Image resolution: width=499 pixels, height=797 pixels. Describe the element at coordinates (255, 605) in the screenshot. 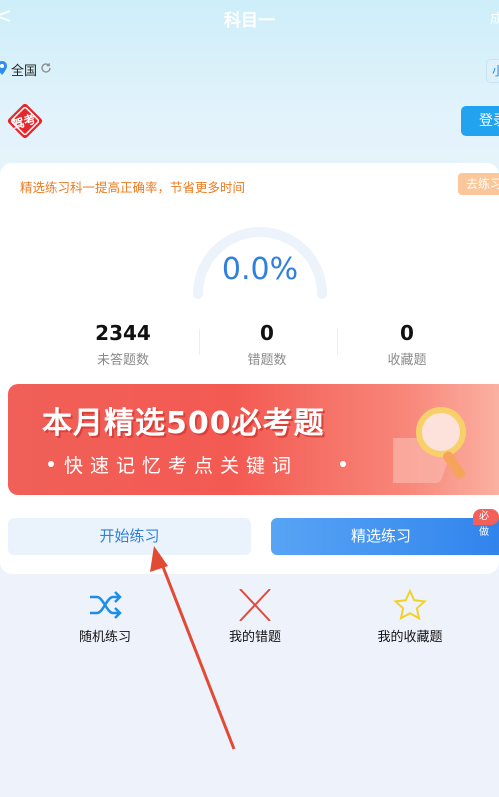

I see `close-x-icon` at that location.